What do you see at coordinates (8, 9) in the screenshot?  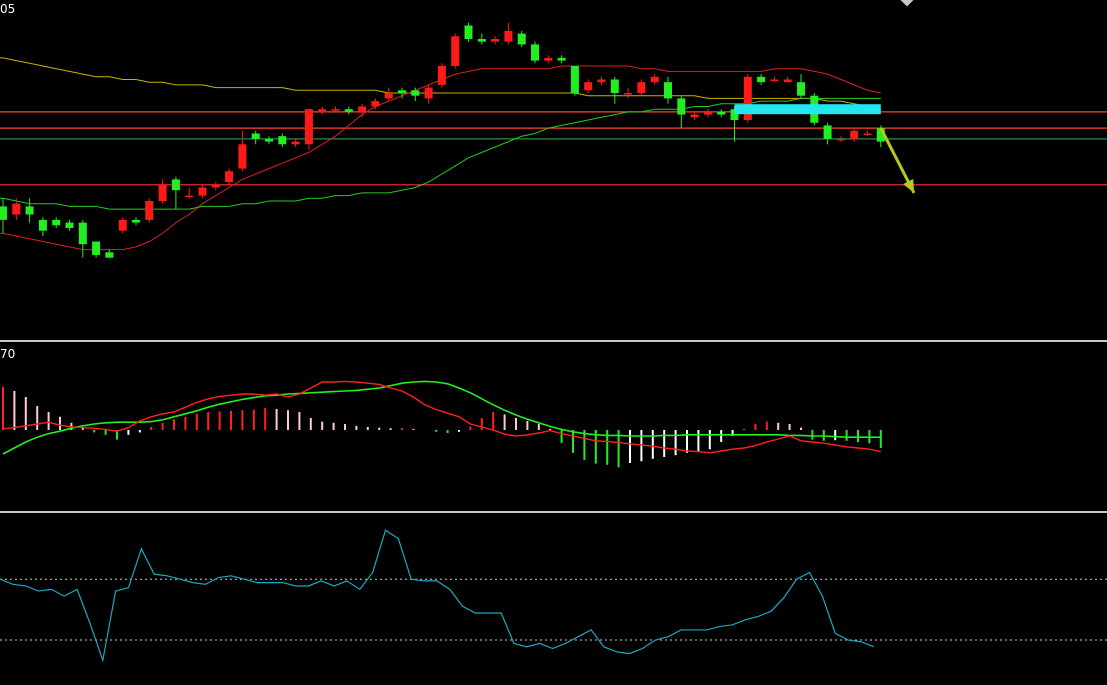 I see `price-panel-corner-label: 05` at bounding box center [8, 9].